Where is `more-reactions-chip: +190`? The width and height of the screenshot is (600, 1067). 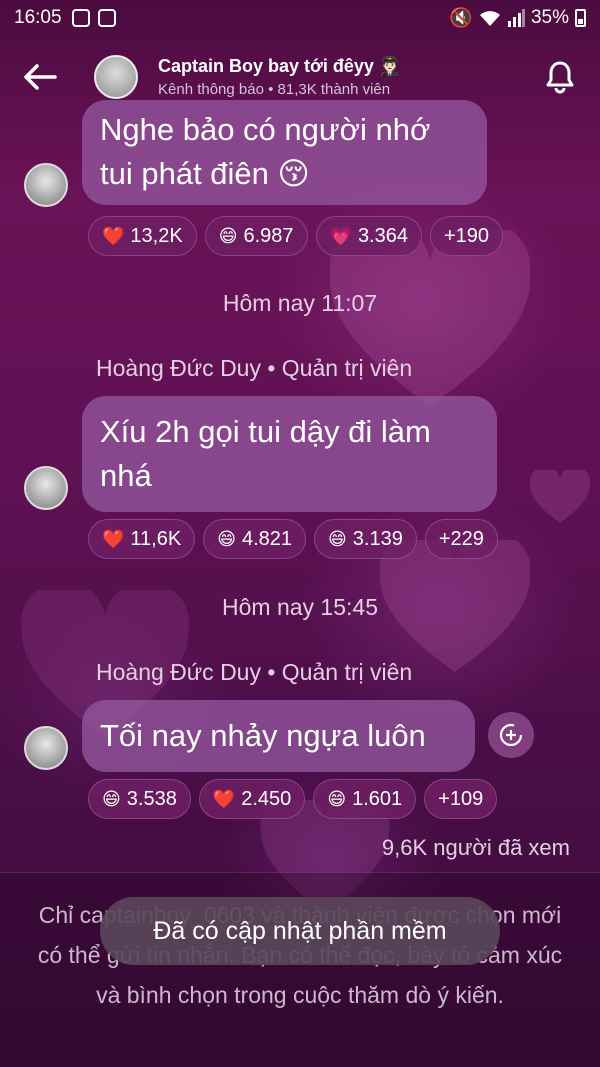 more-reactions-chip: +190 is located at coordinates (467, 236).